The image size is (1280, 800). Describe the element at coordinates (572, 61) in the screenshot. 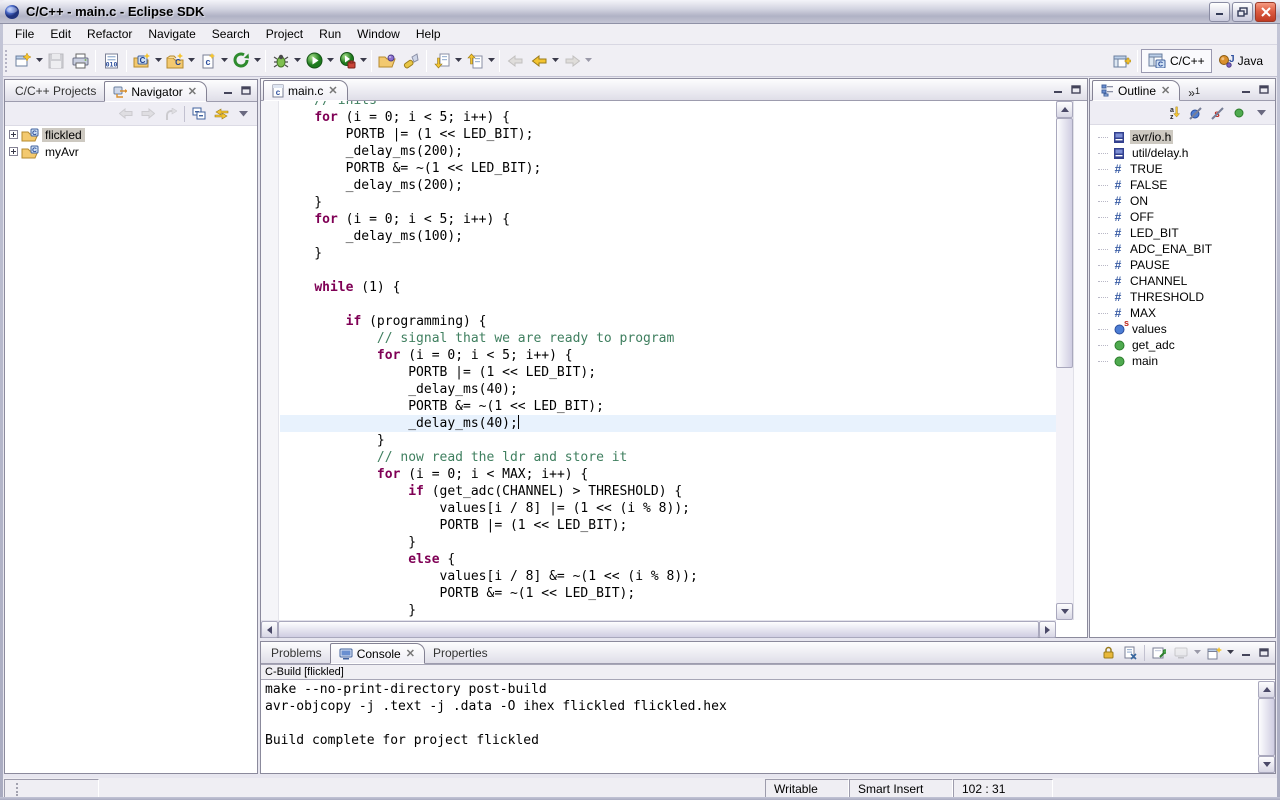

I see `forward-button` at that location.